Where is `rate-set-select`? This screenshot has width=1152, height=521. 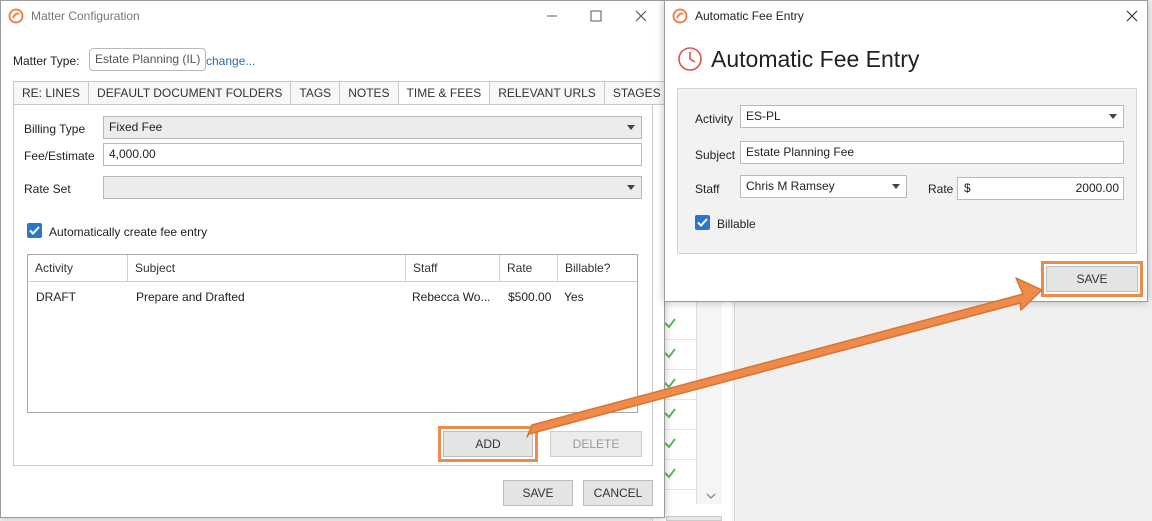 rate-set-select is located at coordinates (372, 187).